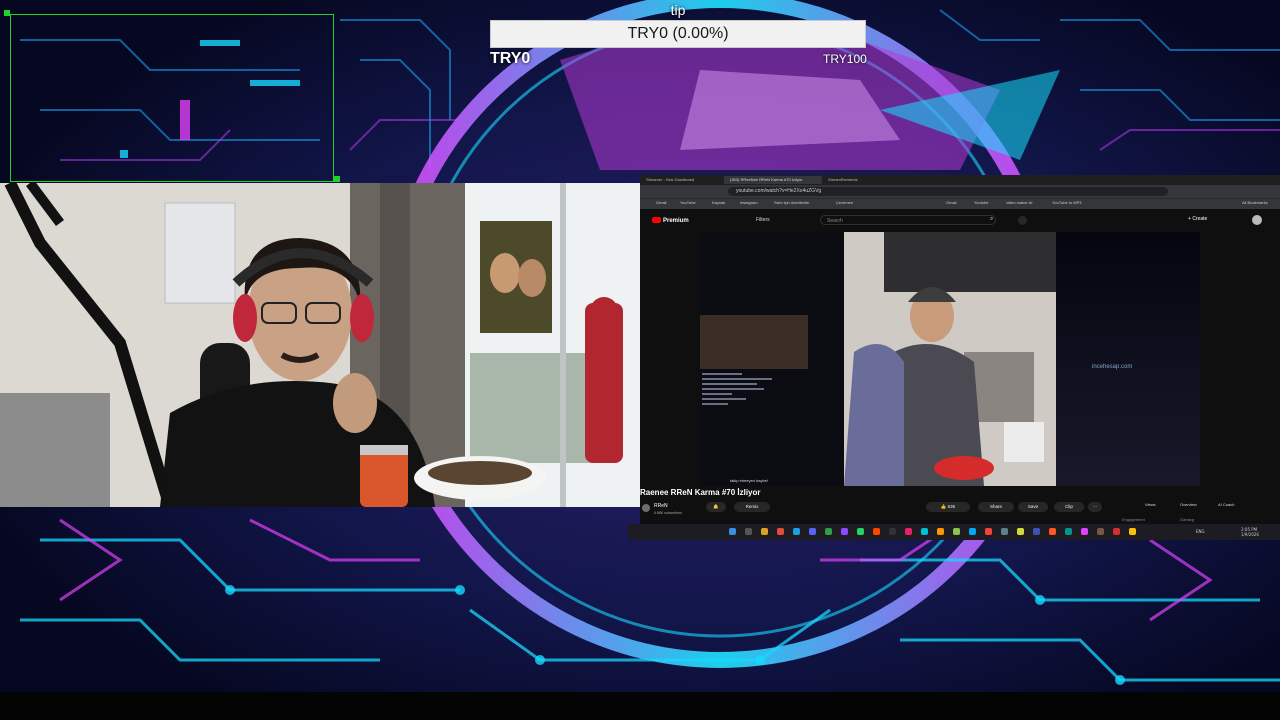  Describe the element at coordinates (812, 531) in the screenshot. I see `discord-icon` at that location.